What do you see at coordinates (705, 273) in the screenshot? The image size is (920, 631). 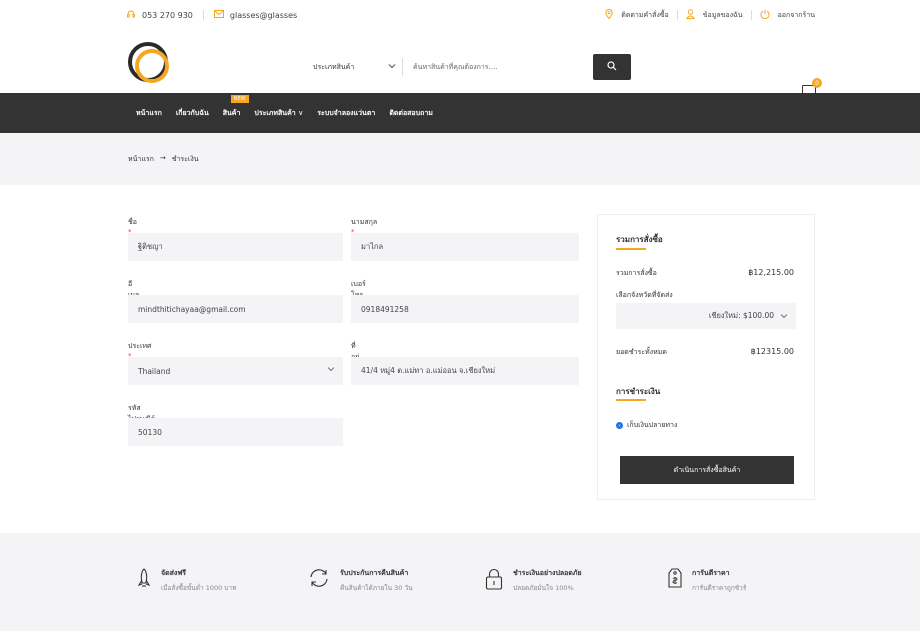 I see `subtotal-row: รวมการสั่งซื้อ ฿12,215.00` at bounding box center [705, 273].